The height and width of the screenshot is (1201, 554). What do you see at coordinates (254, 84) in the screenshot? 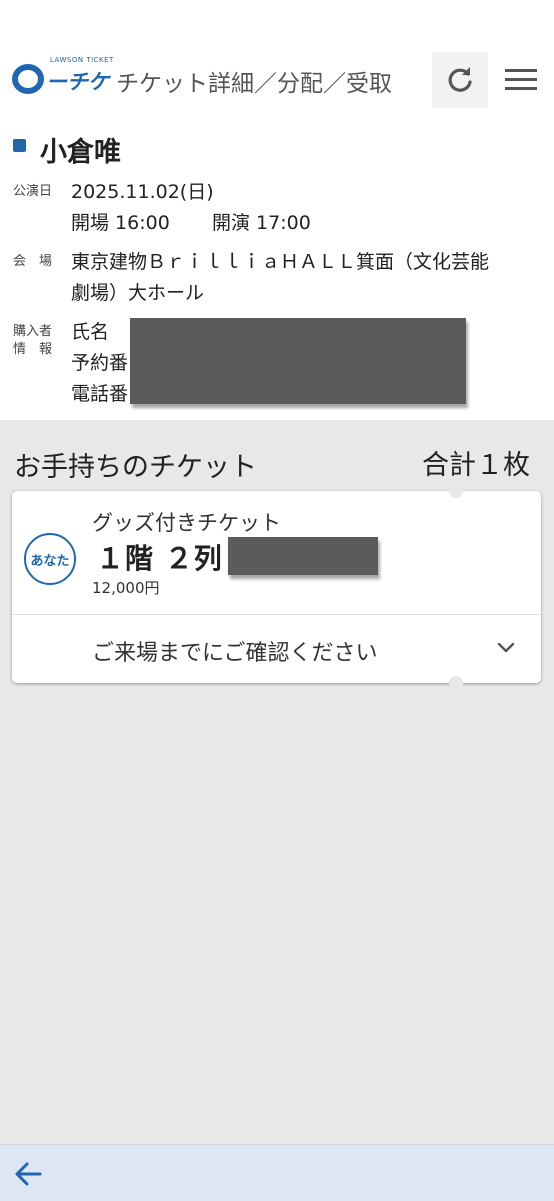
I see `page-title: チケット詳細／分配／受取` at bounding box center [254, 84].